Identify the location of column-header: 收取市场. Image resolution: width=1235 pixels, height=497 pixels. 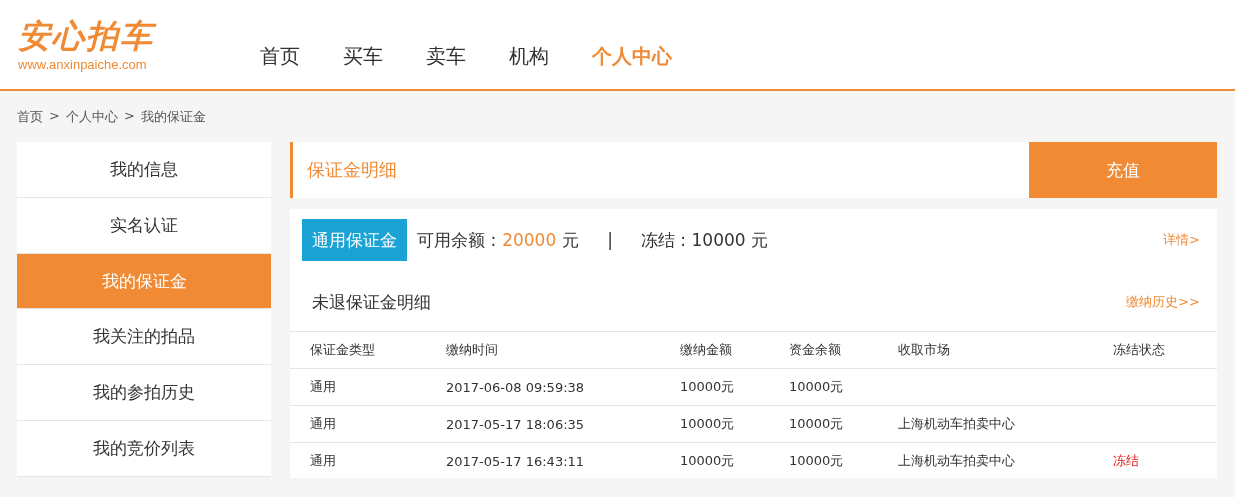
(1005, 350).